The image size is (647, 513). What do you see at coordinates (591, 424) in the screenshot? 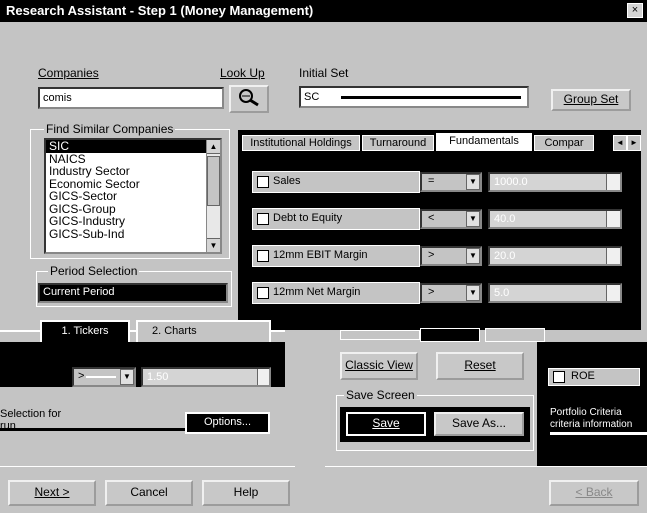
I see `criteria-info-text: criteria information` at bounding box center [591, 424].